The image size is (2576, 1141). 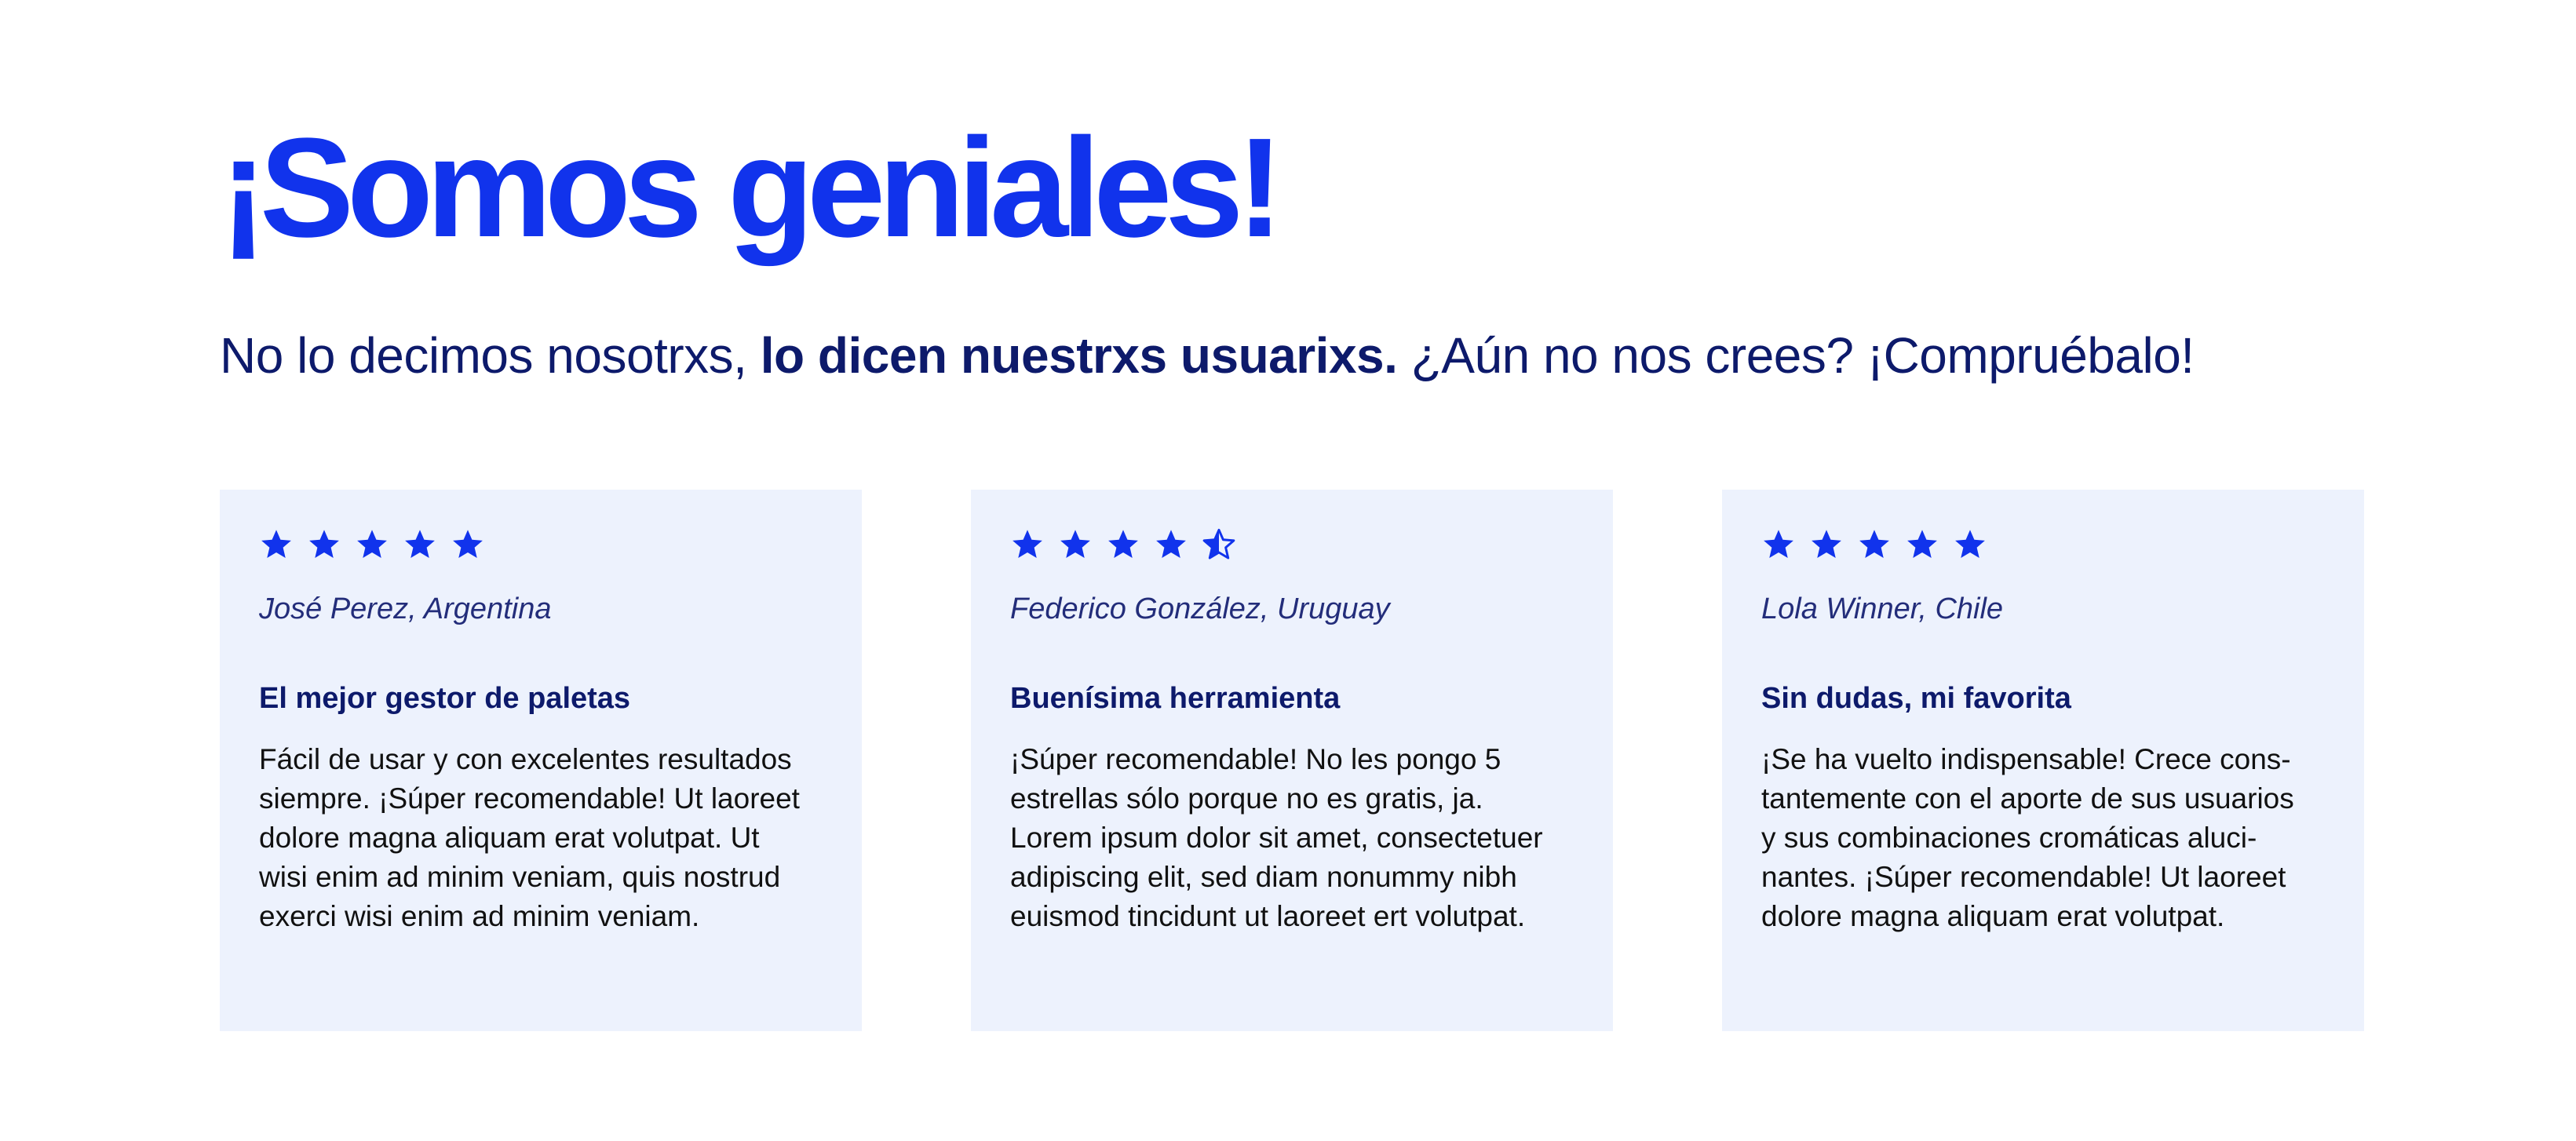 I want to click on review-body-line: Lorem ipsum dolor sit amet, consectetuer, so click(x=1276, y=838).